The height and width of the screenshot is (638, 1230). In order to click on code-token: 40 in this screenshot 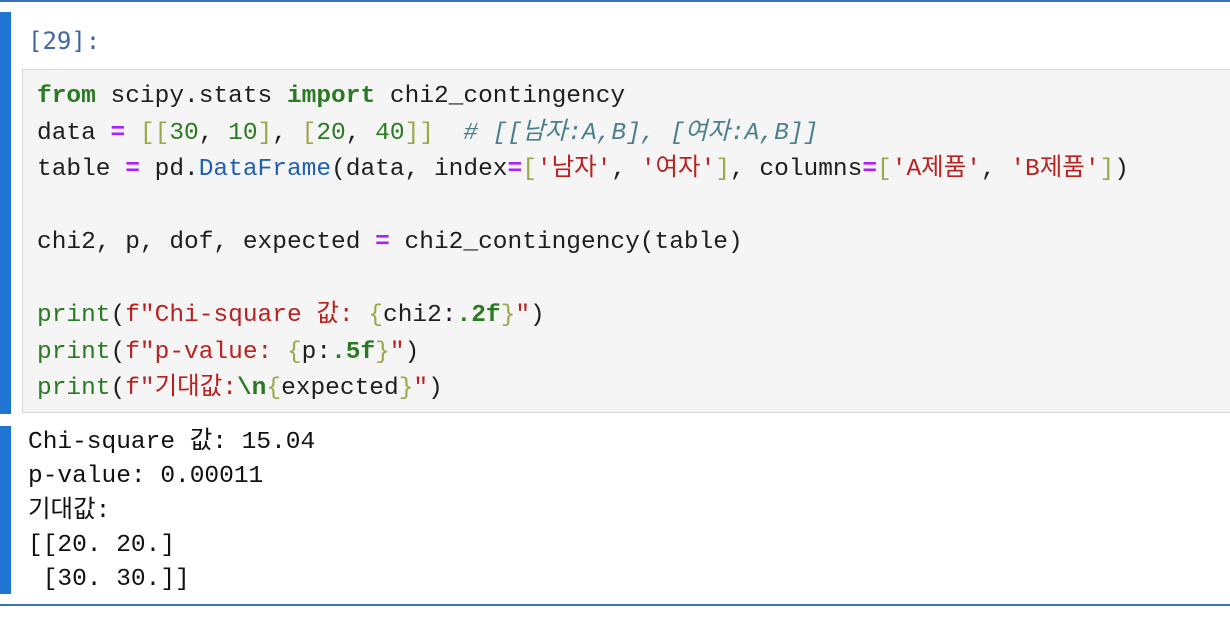, I will do `click(390, 133)`.